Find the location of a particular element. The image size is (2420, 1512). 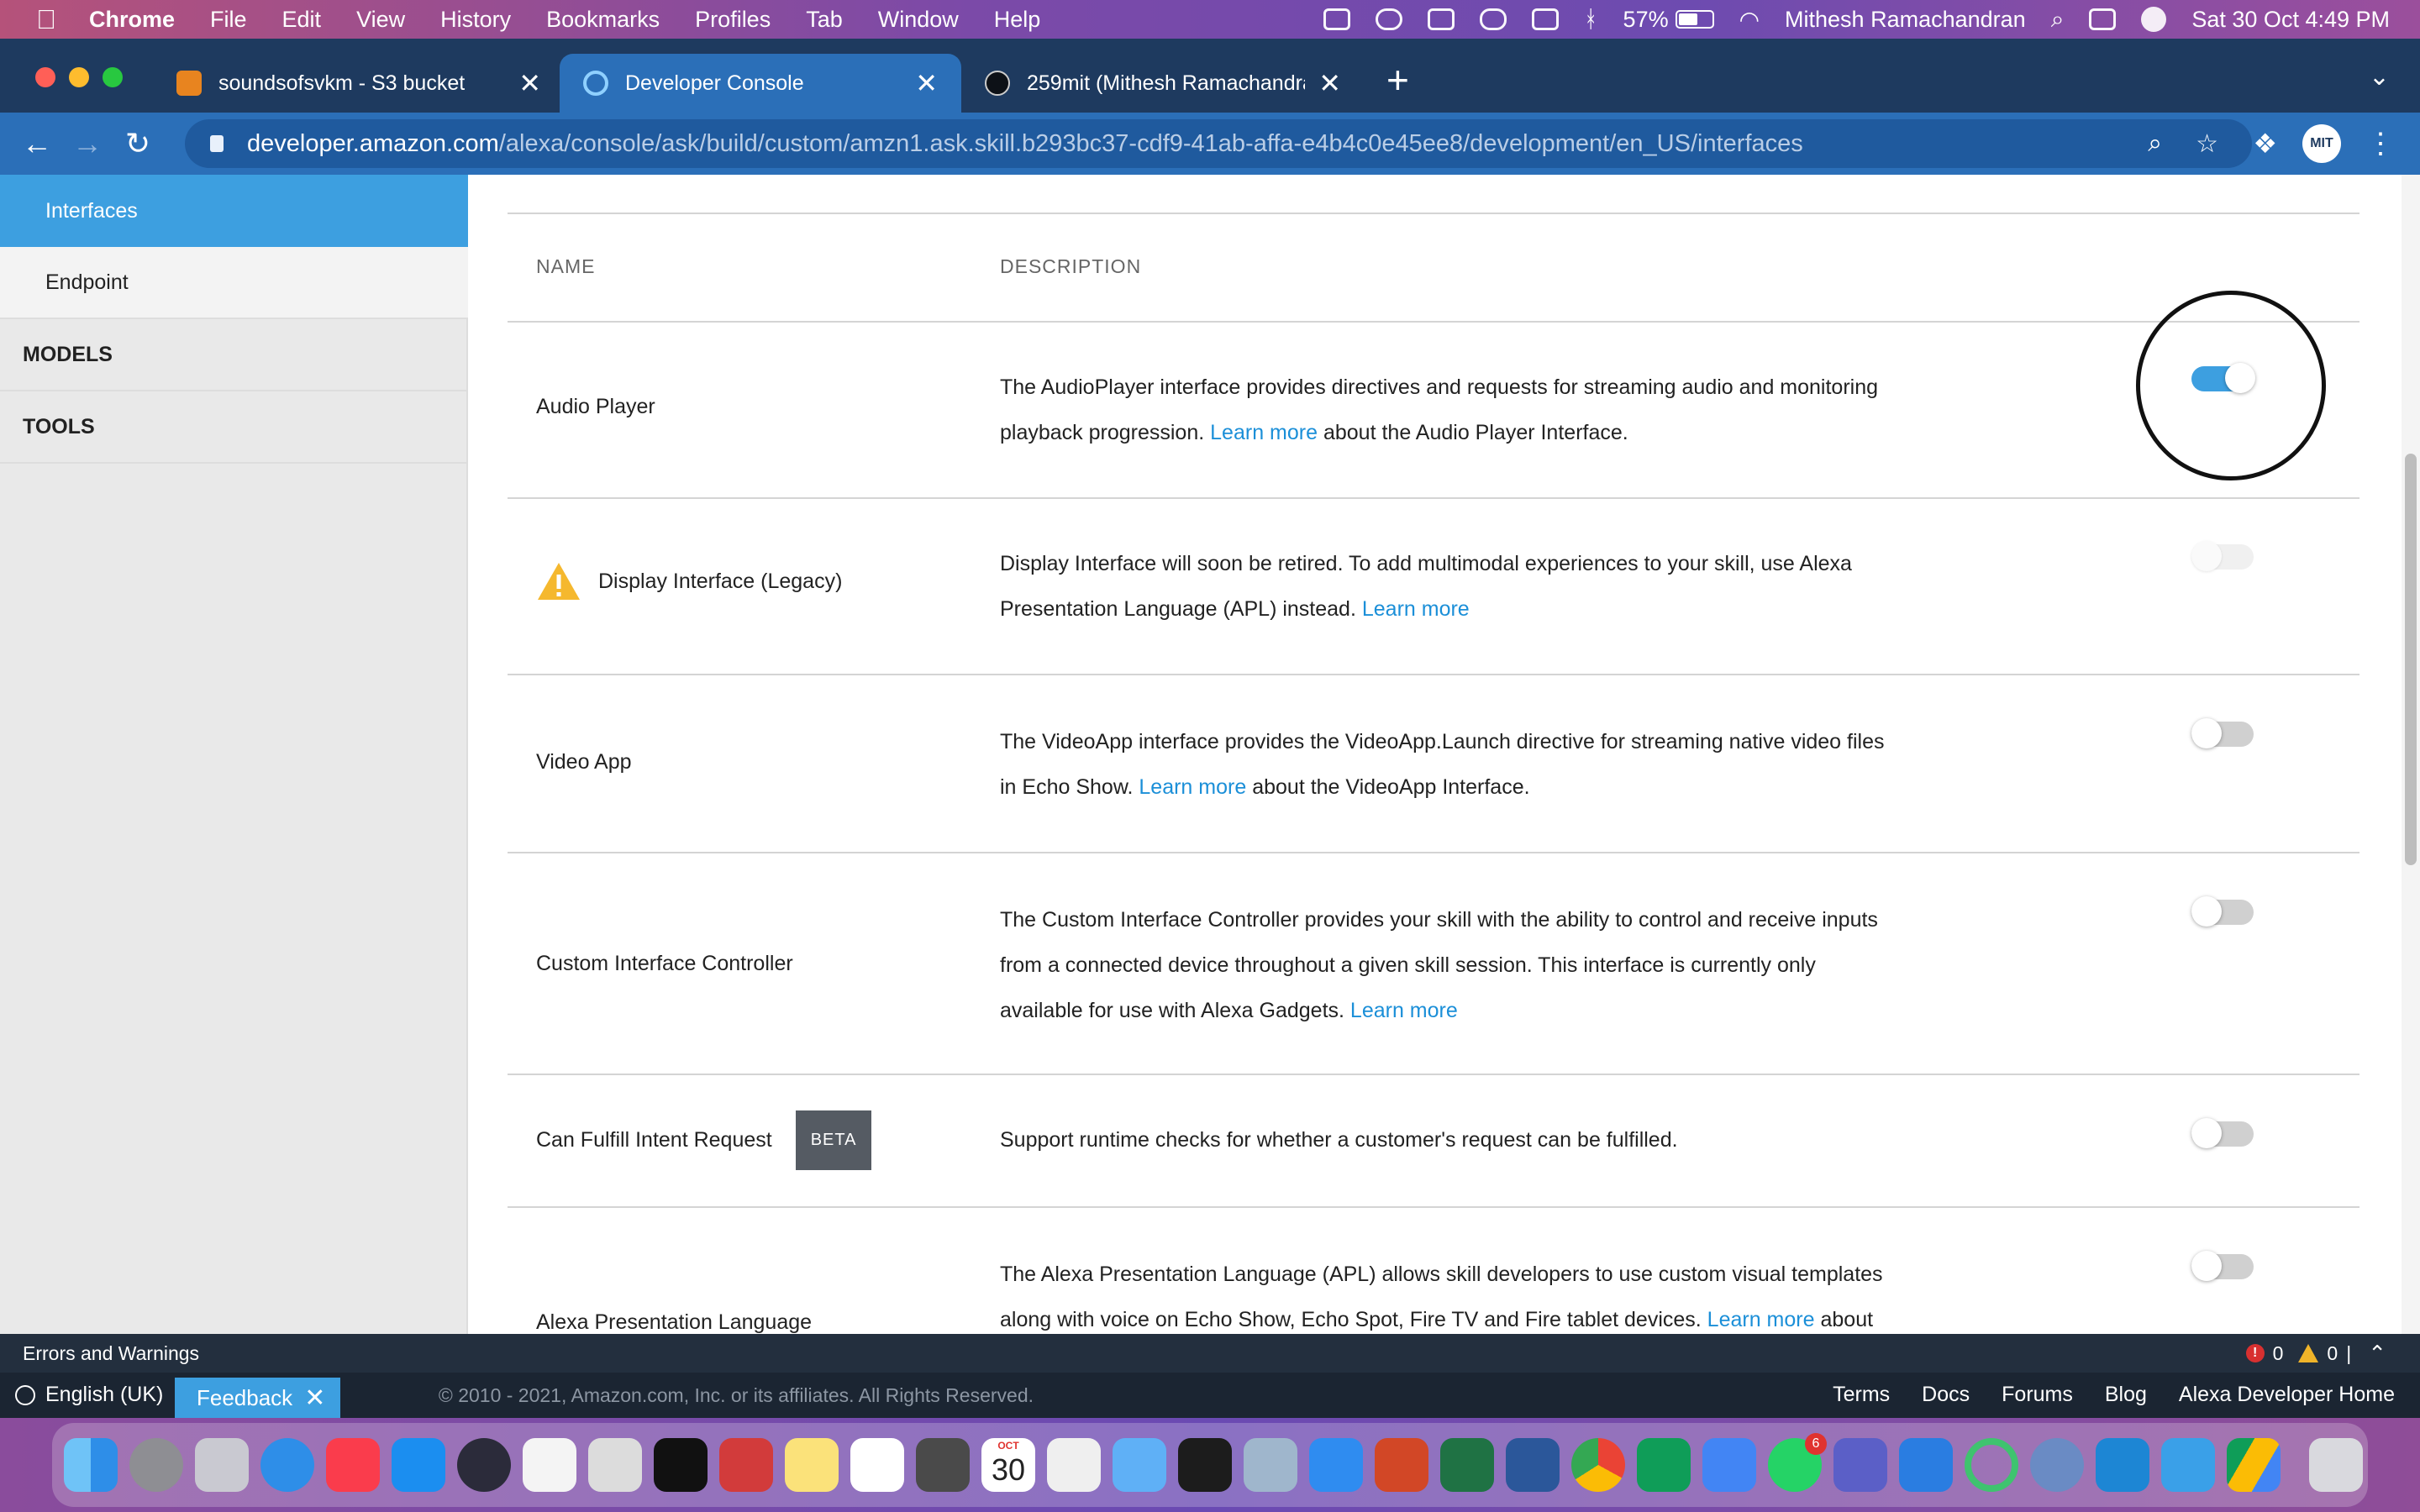

footer-link-terms: Terms is located at coordinates (1862, 1395).